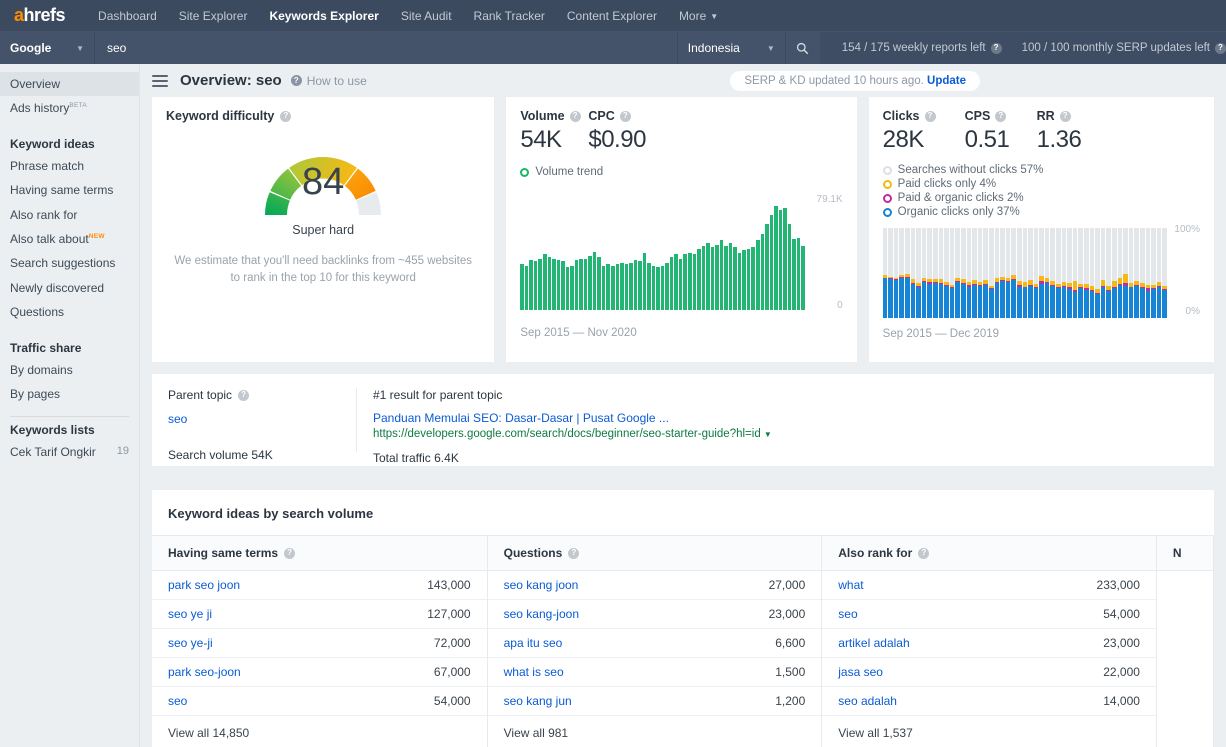 The image size is (1226, 747). I want to click on sidebar-item-questions: Questions, so click(69, 312).